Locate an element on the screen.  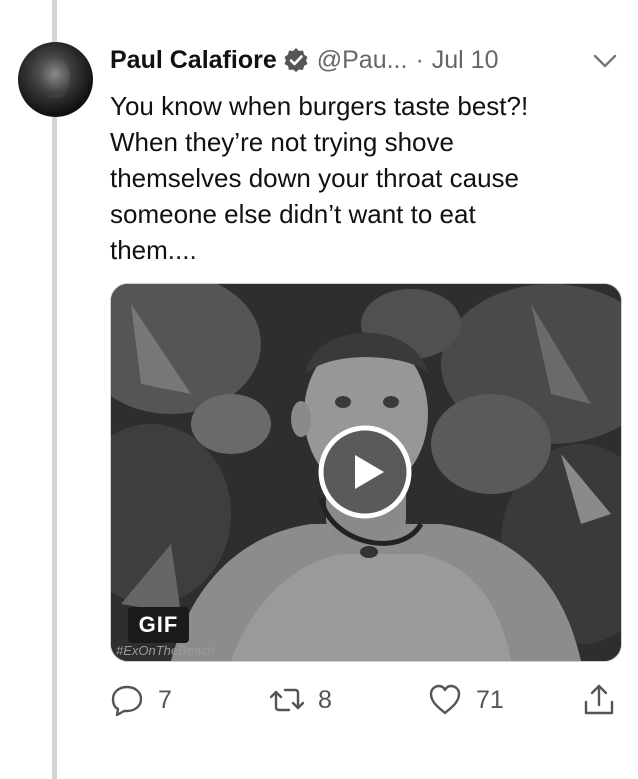
like-button: 71 is located at coordinates (466, 700).